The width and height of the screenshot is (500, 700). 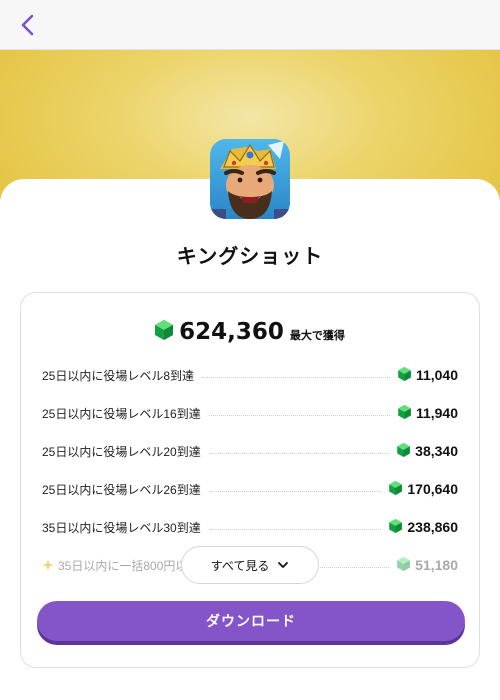 What do you see at coordinates (48, 565) in the screenshot?
I see `sparkle-icon` at bounding box center [48, 565].